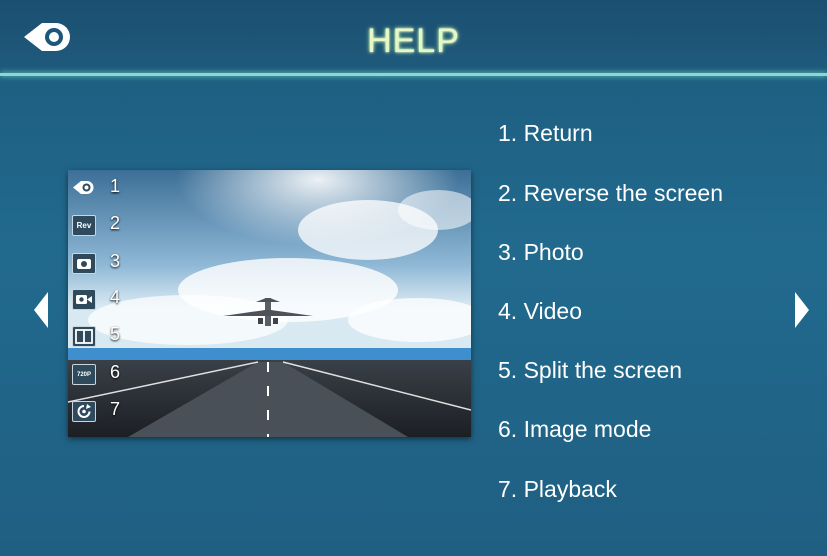 This screenshot has width=827, height=556. I want to click on preview-item-number: 2, so click(115, 223).